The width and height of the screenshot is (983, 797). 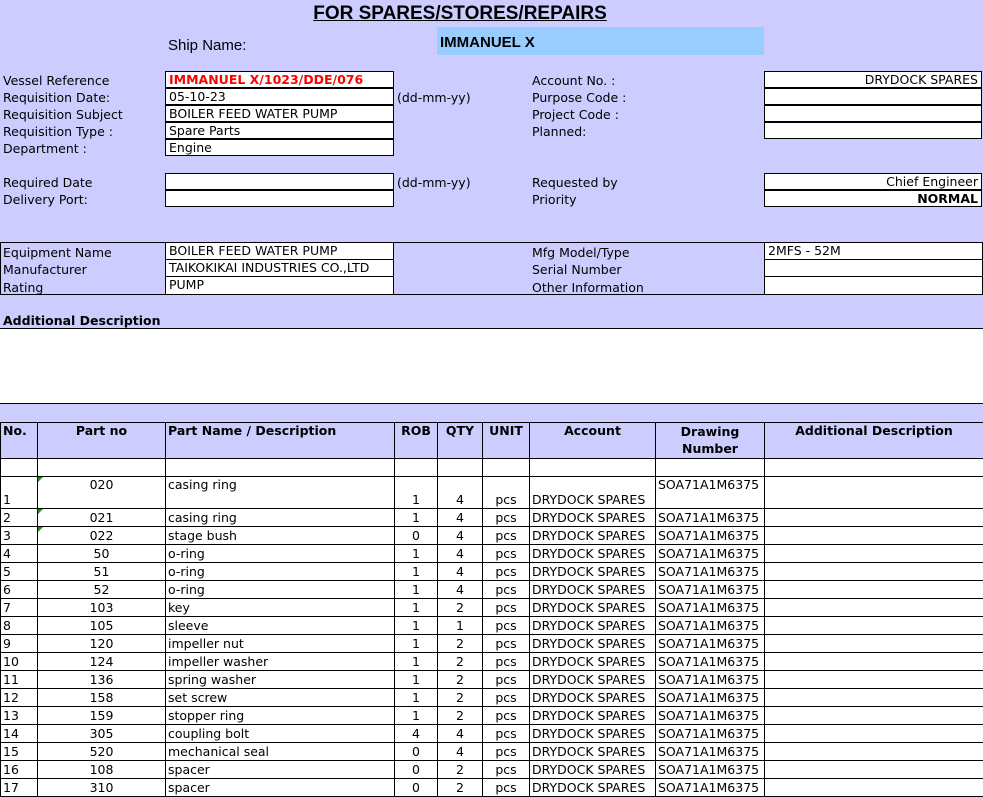 What do you see at coordinates (102, 752) in the screenshot?
I see `part-number: 520` at bounding box center [102, 752].